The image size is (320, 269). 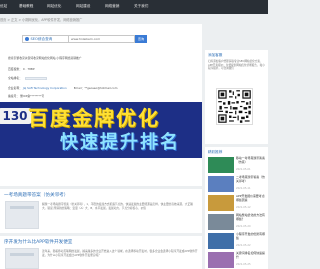 What do you see at coordinates (15, 69) in the screenshot?
I see `baidu-weight-label: 百度权重：` at bounding box center [15, 69].